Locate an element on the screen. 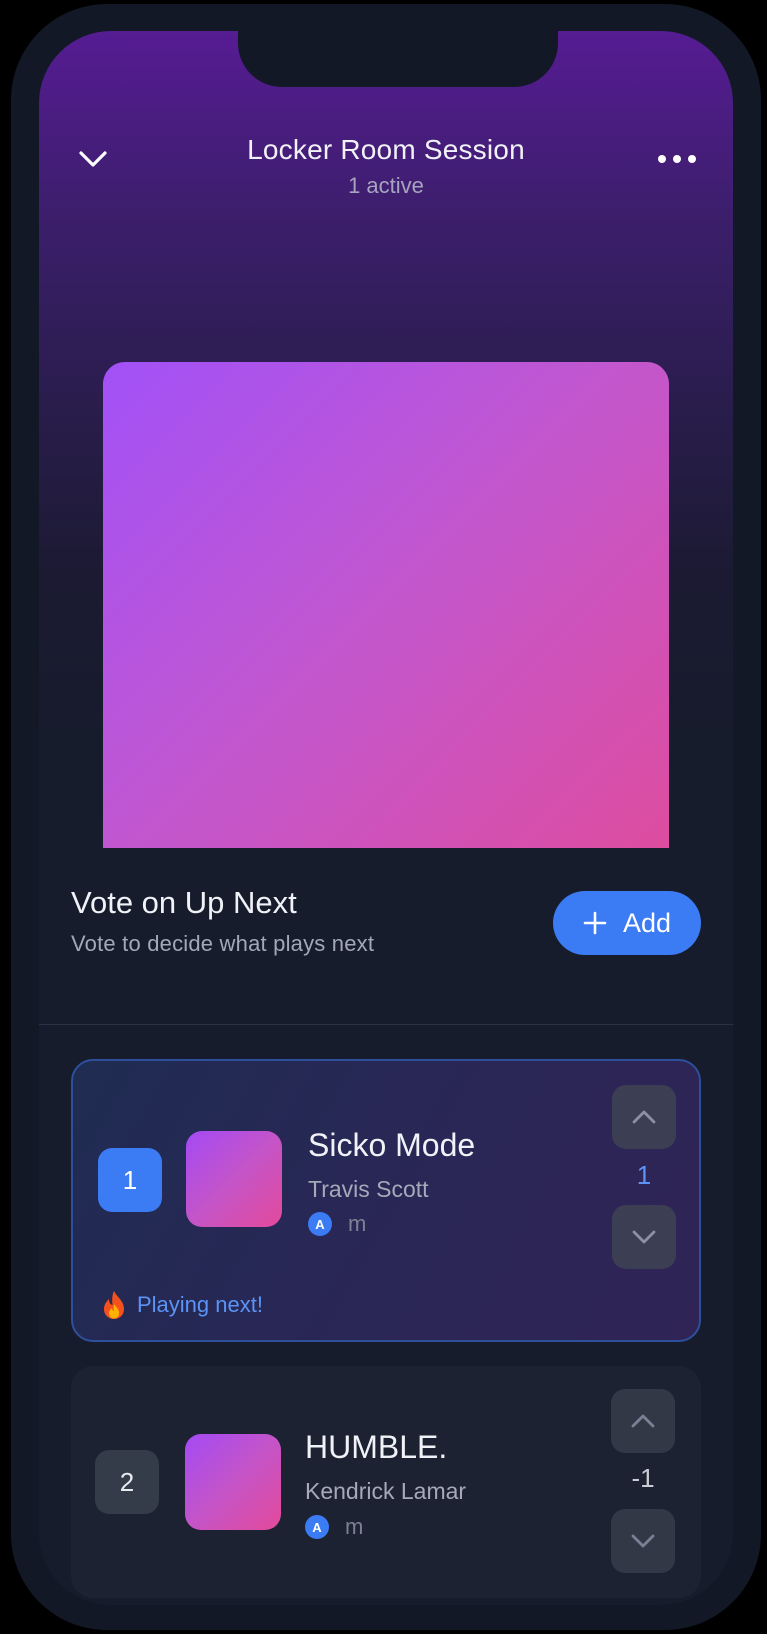 This screenshot has height=1634, width=767. rank-badge: 1 is located at coordinates (130, 1180).